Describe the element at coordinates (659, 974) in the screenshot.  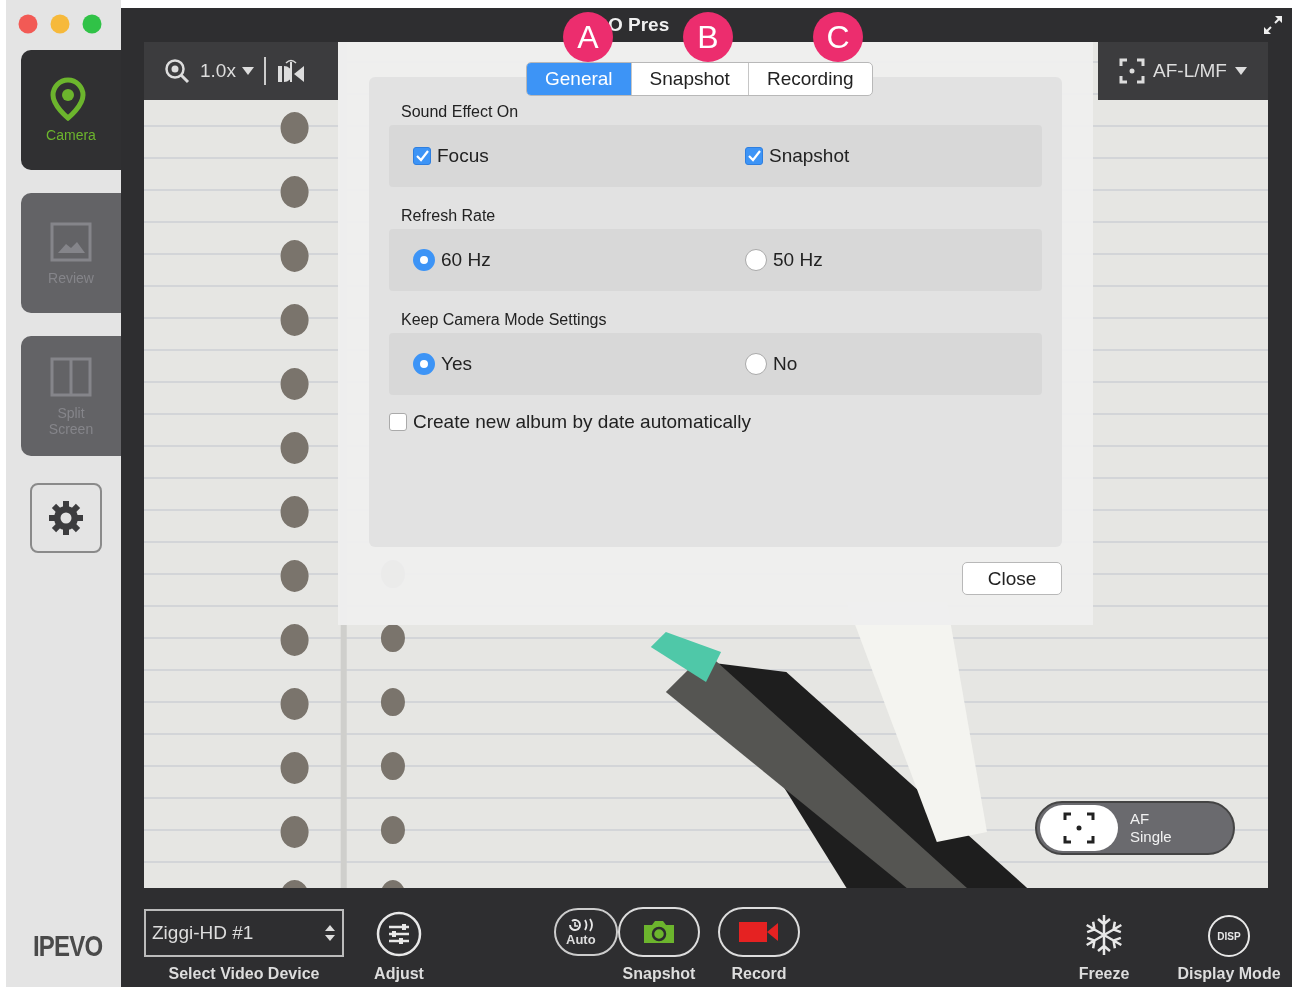
I see `toolbar-label: Snapshot` at that location.